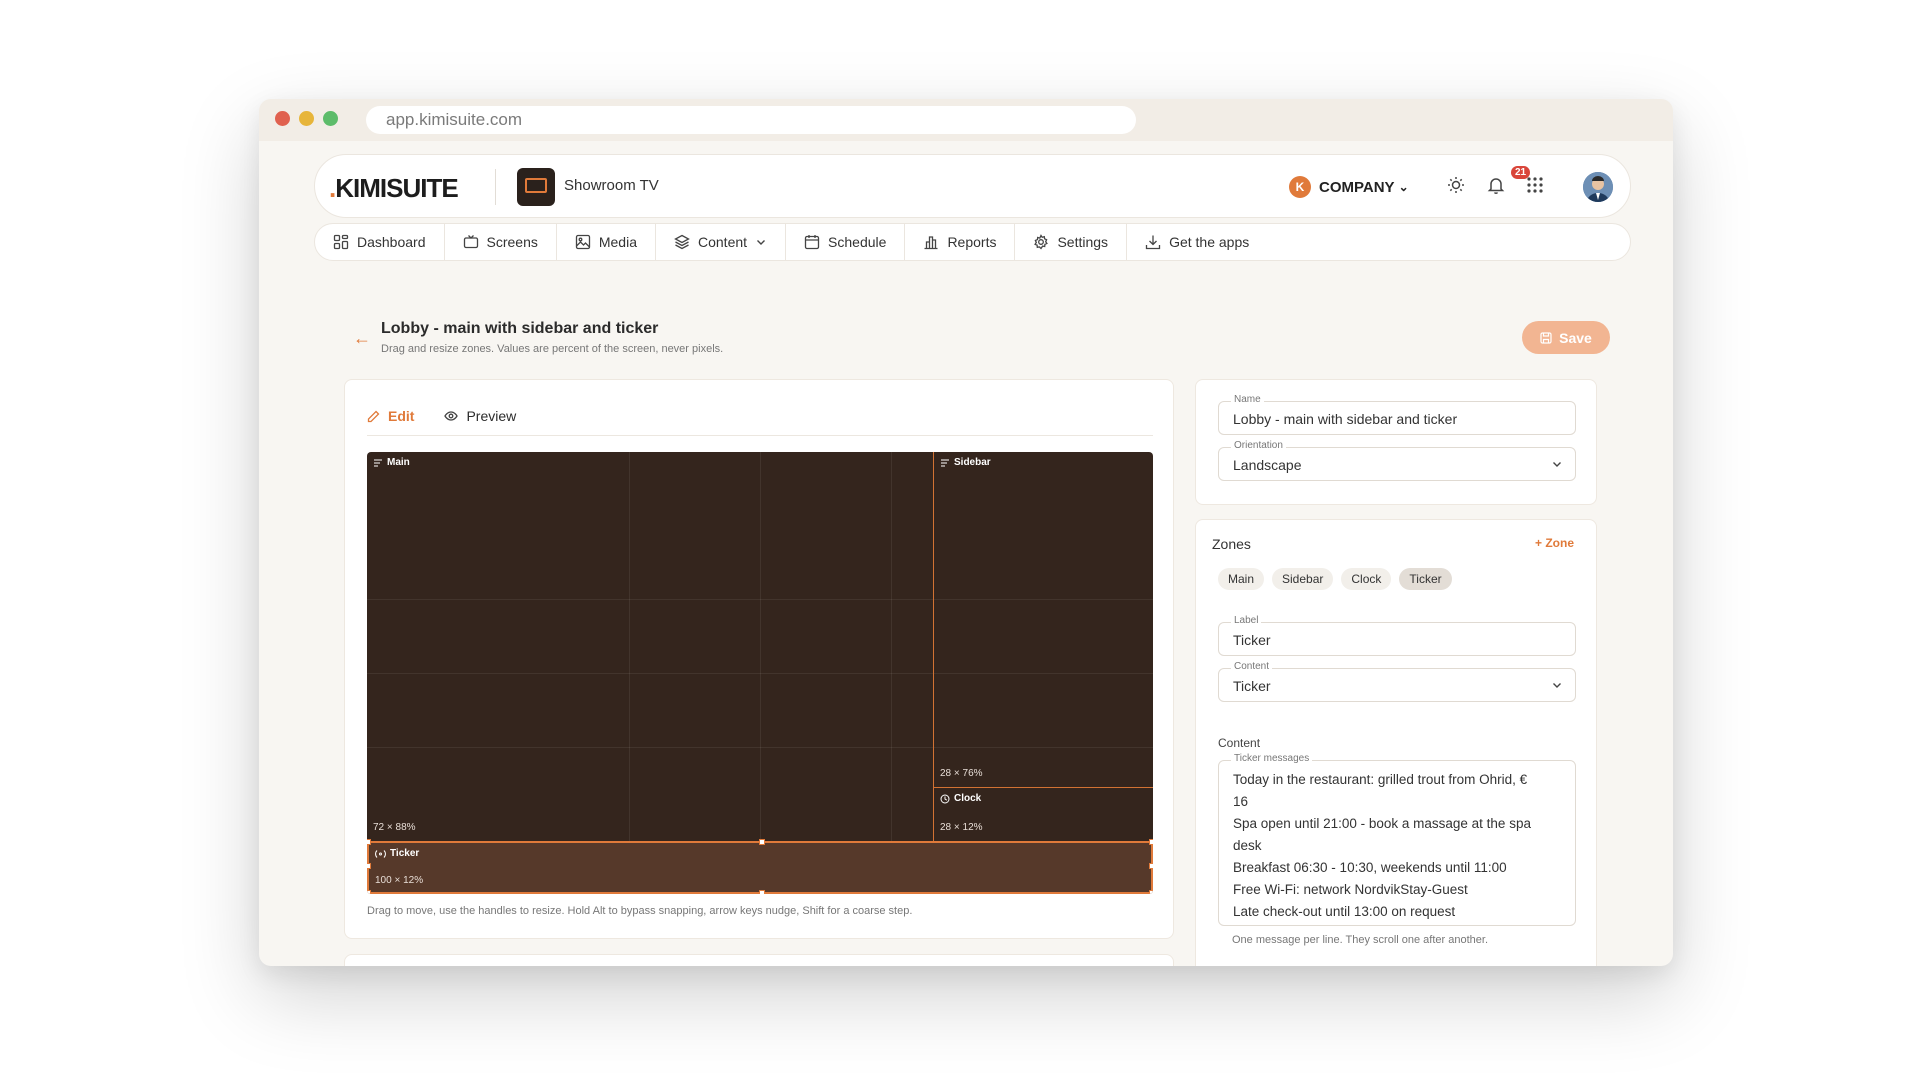  Describe the element at coordinates (1246, 620) in the screenshot. I see `zone-label-field-label: Label` at that location.